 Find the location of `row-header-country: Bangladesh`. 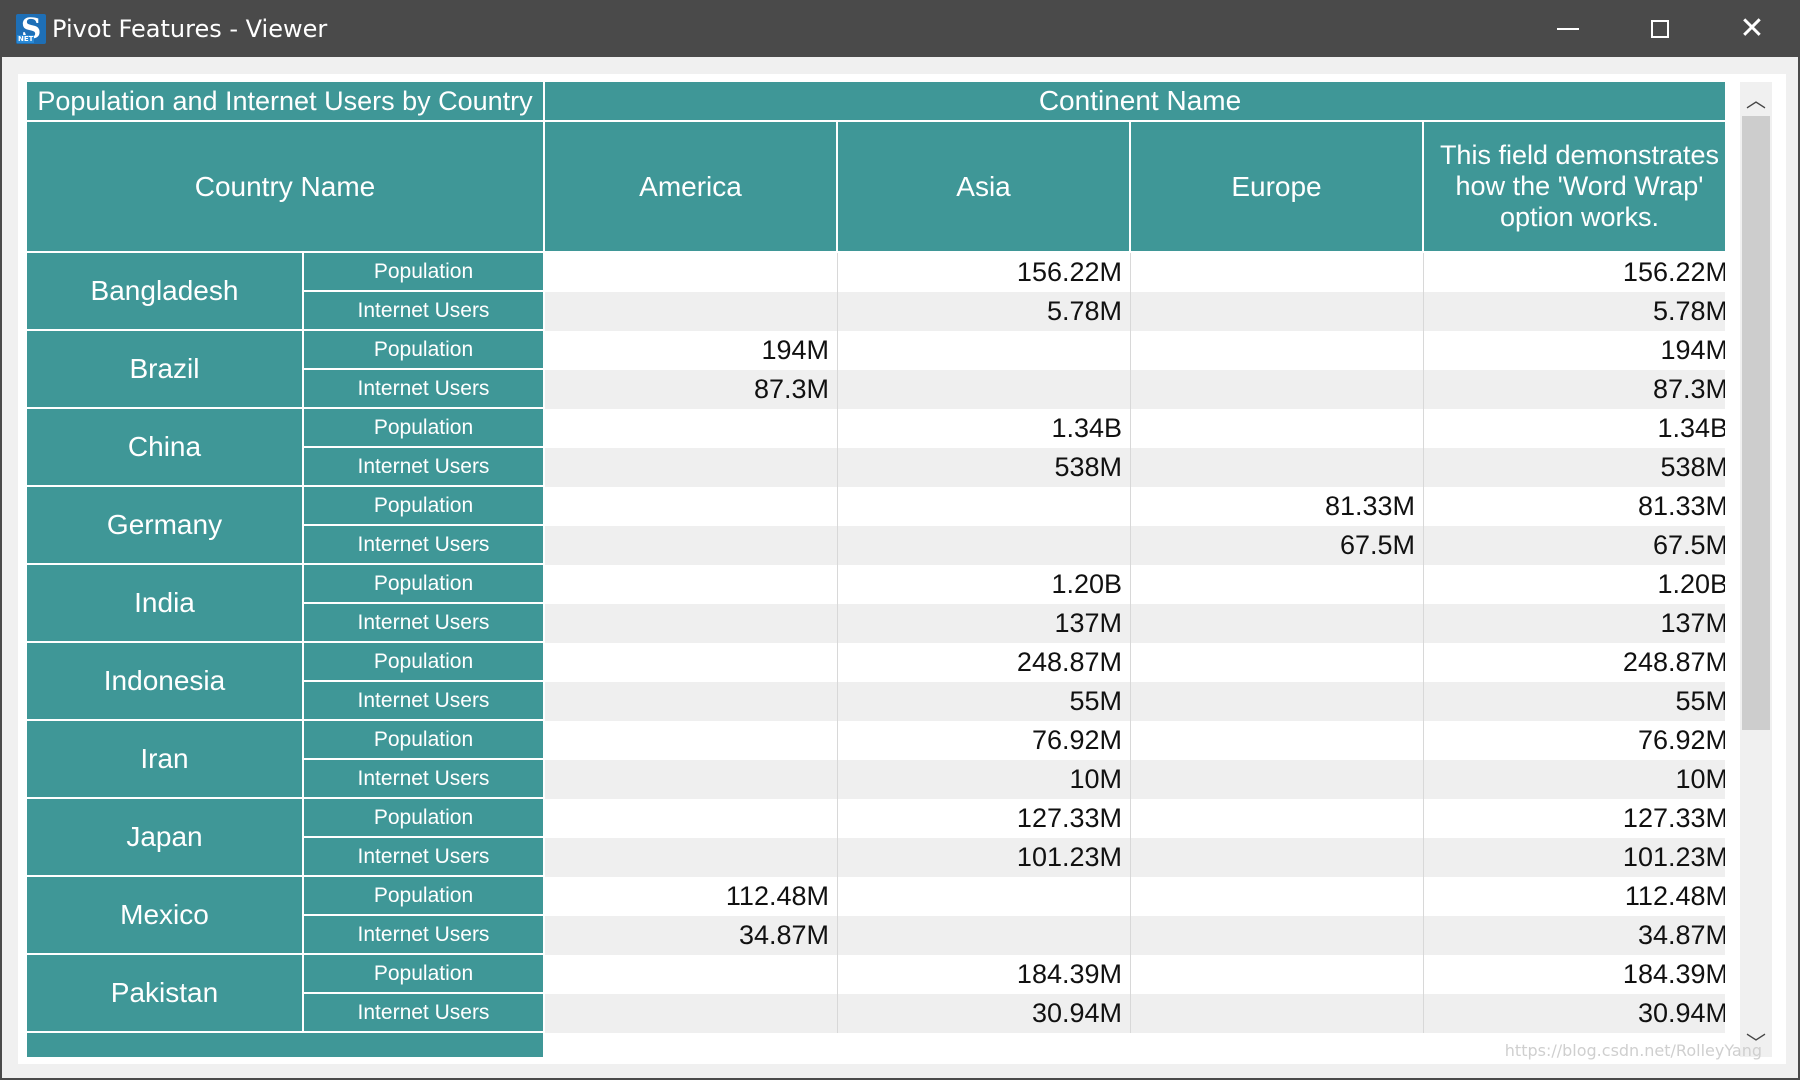

row-header-country: Bangladesh is located at coordinates (165, 292).